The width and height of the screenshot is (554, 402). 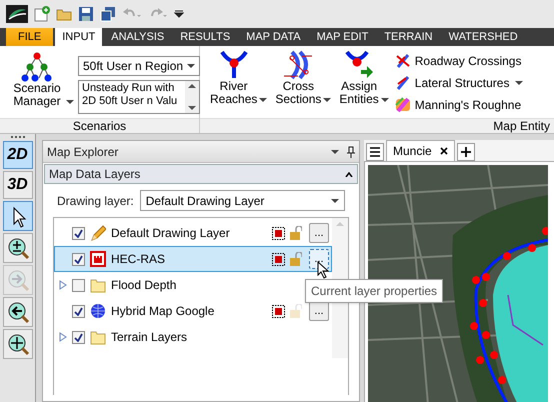 What do you see at coordinates (170, 233) in the screenshot?
I see `layer-name: Default Drawing Layer` at bounding box center [170, 233].